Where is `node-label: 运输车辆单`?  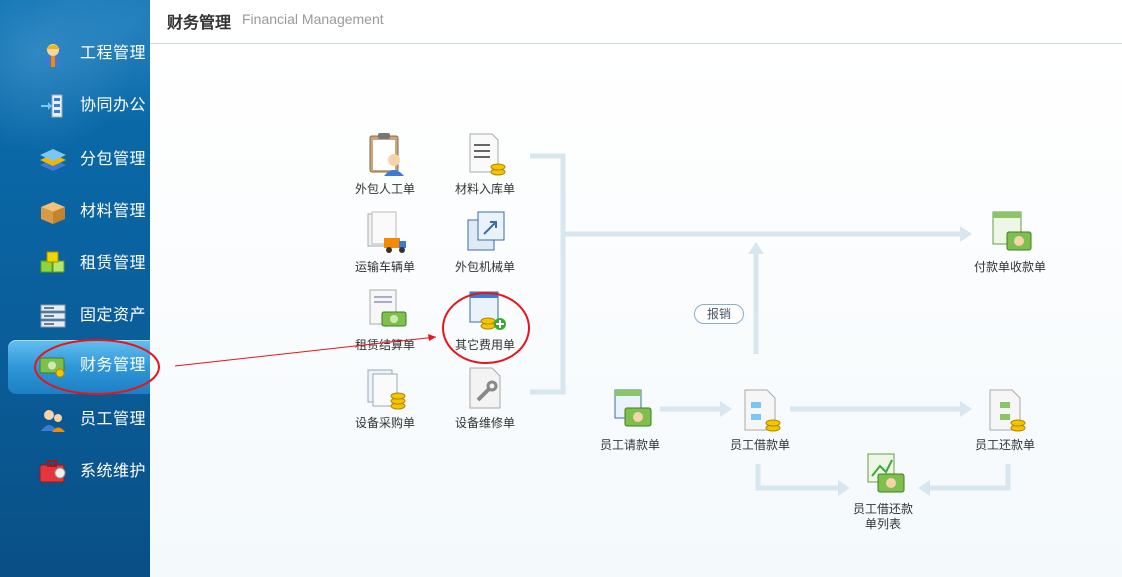 node-label: 运输车辆单 is located at coordinates (384, 267).